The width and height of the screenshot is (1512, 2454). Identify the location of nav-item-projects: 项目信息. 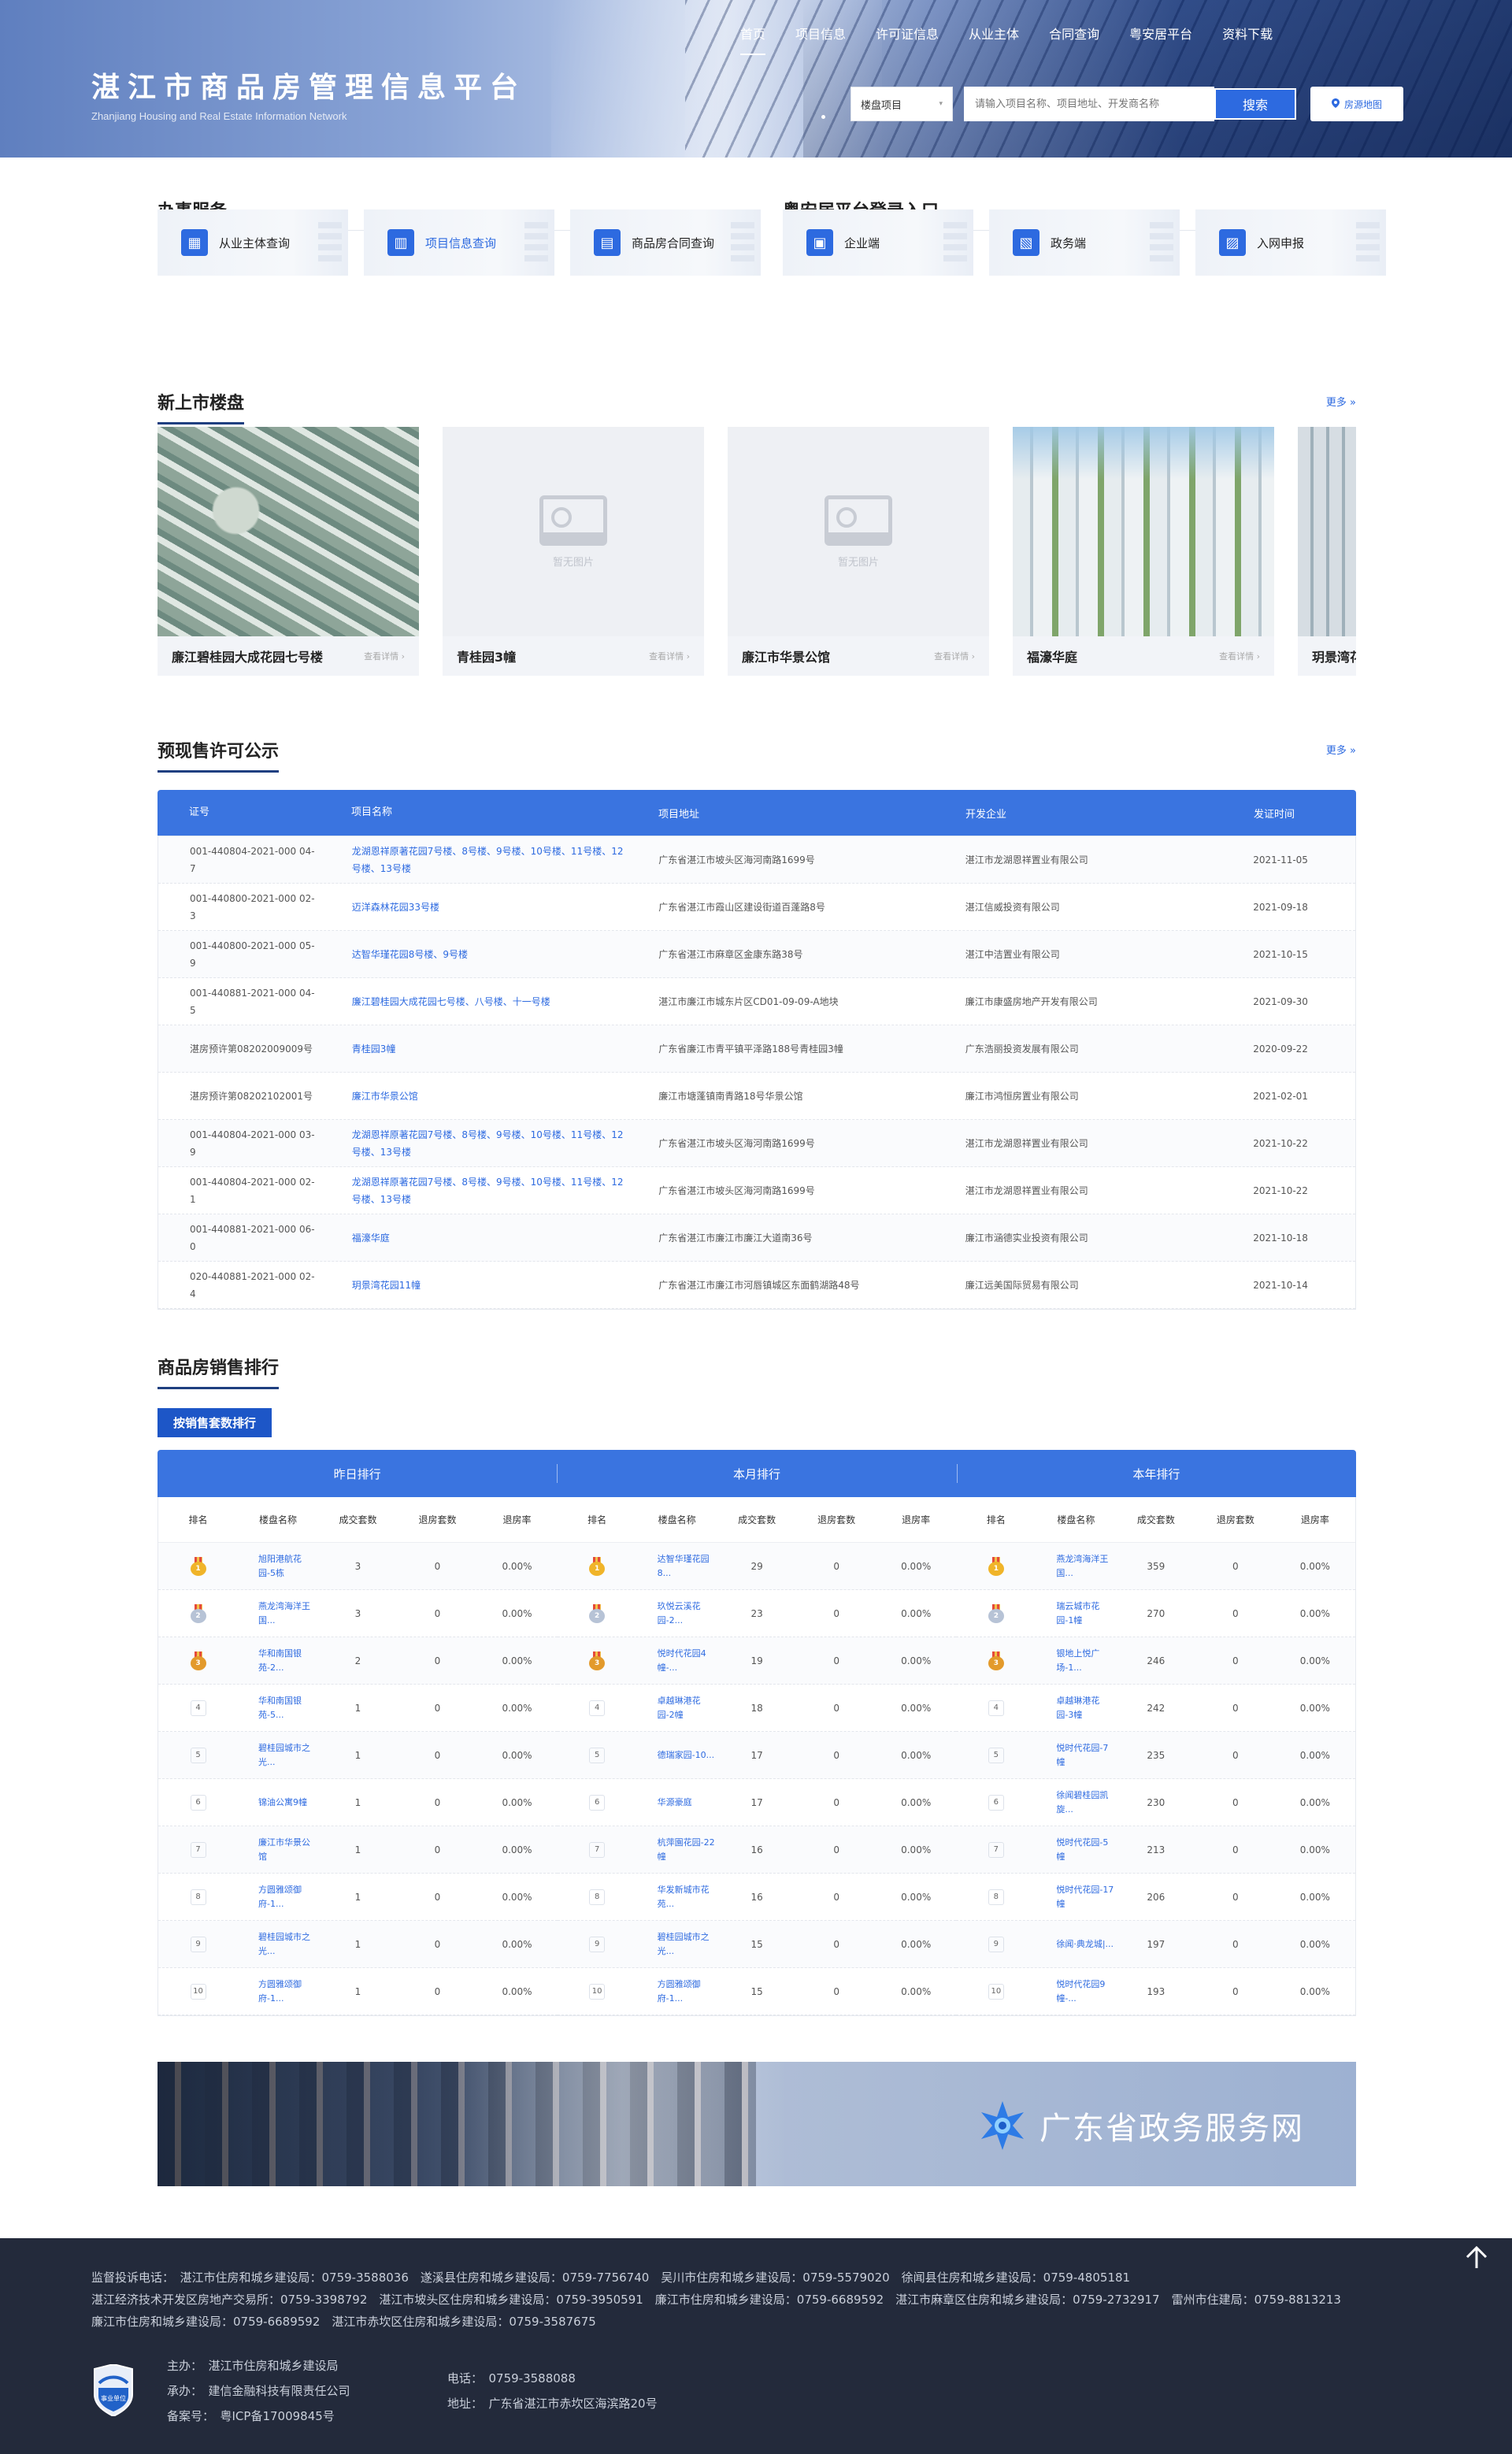
(820, 39).